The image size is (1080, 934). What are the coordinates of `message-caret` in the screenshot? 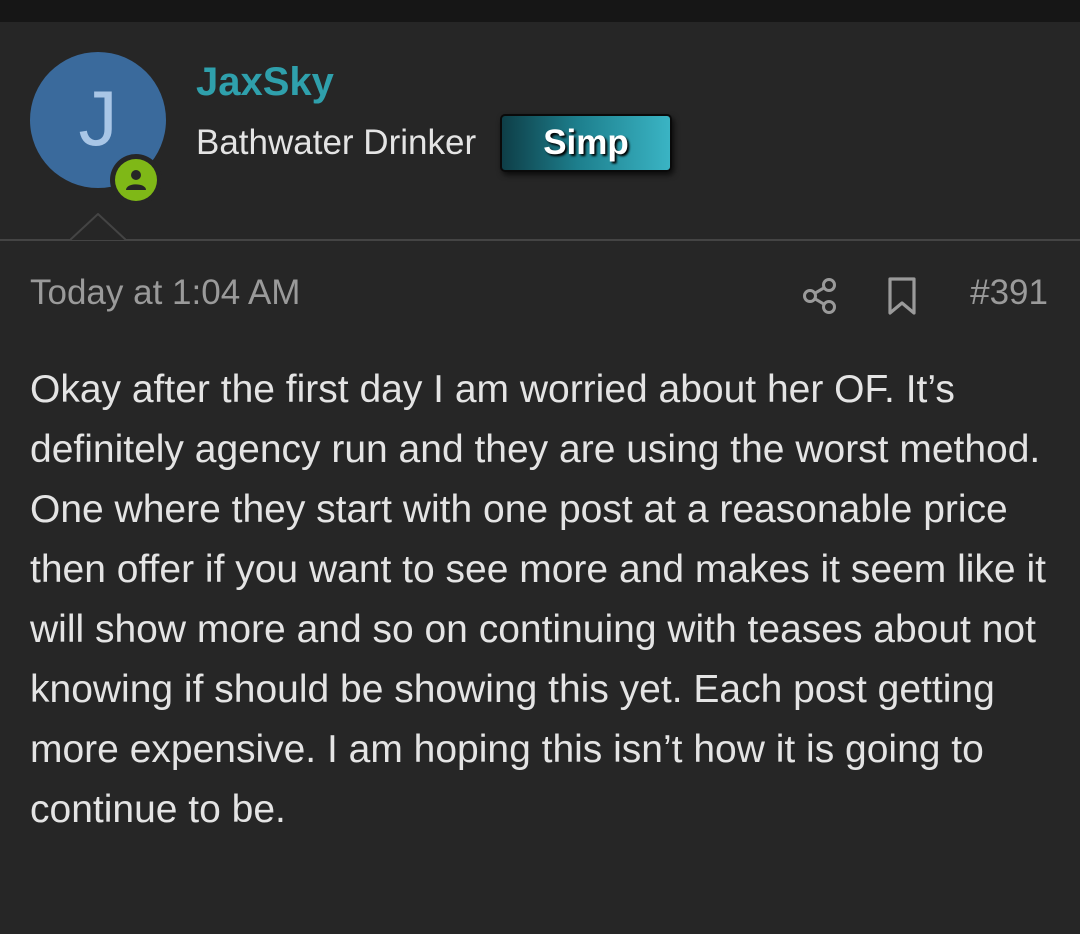 It's located at (98, 227).